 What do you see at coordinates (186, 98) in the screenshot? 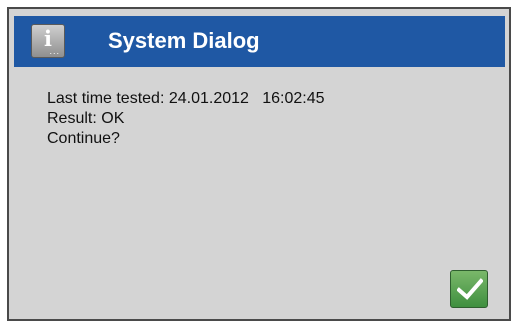
I see `message-line-last-tested: Last time tested: 24.01.2012 16:02:45` at bounding box center [186, 98].